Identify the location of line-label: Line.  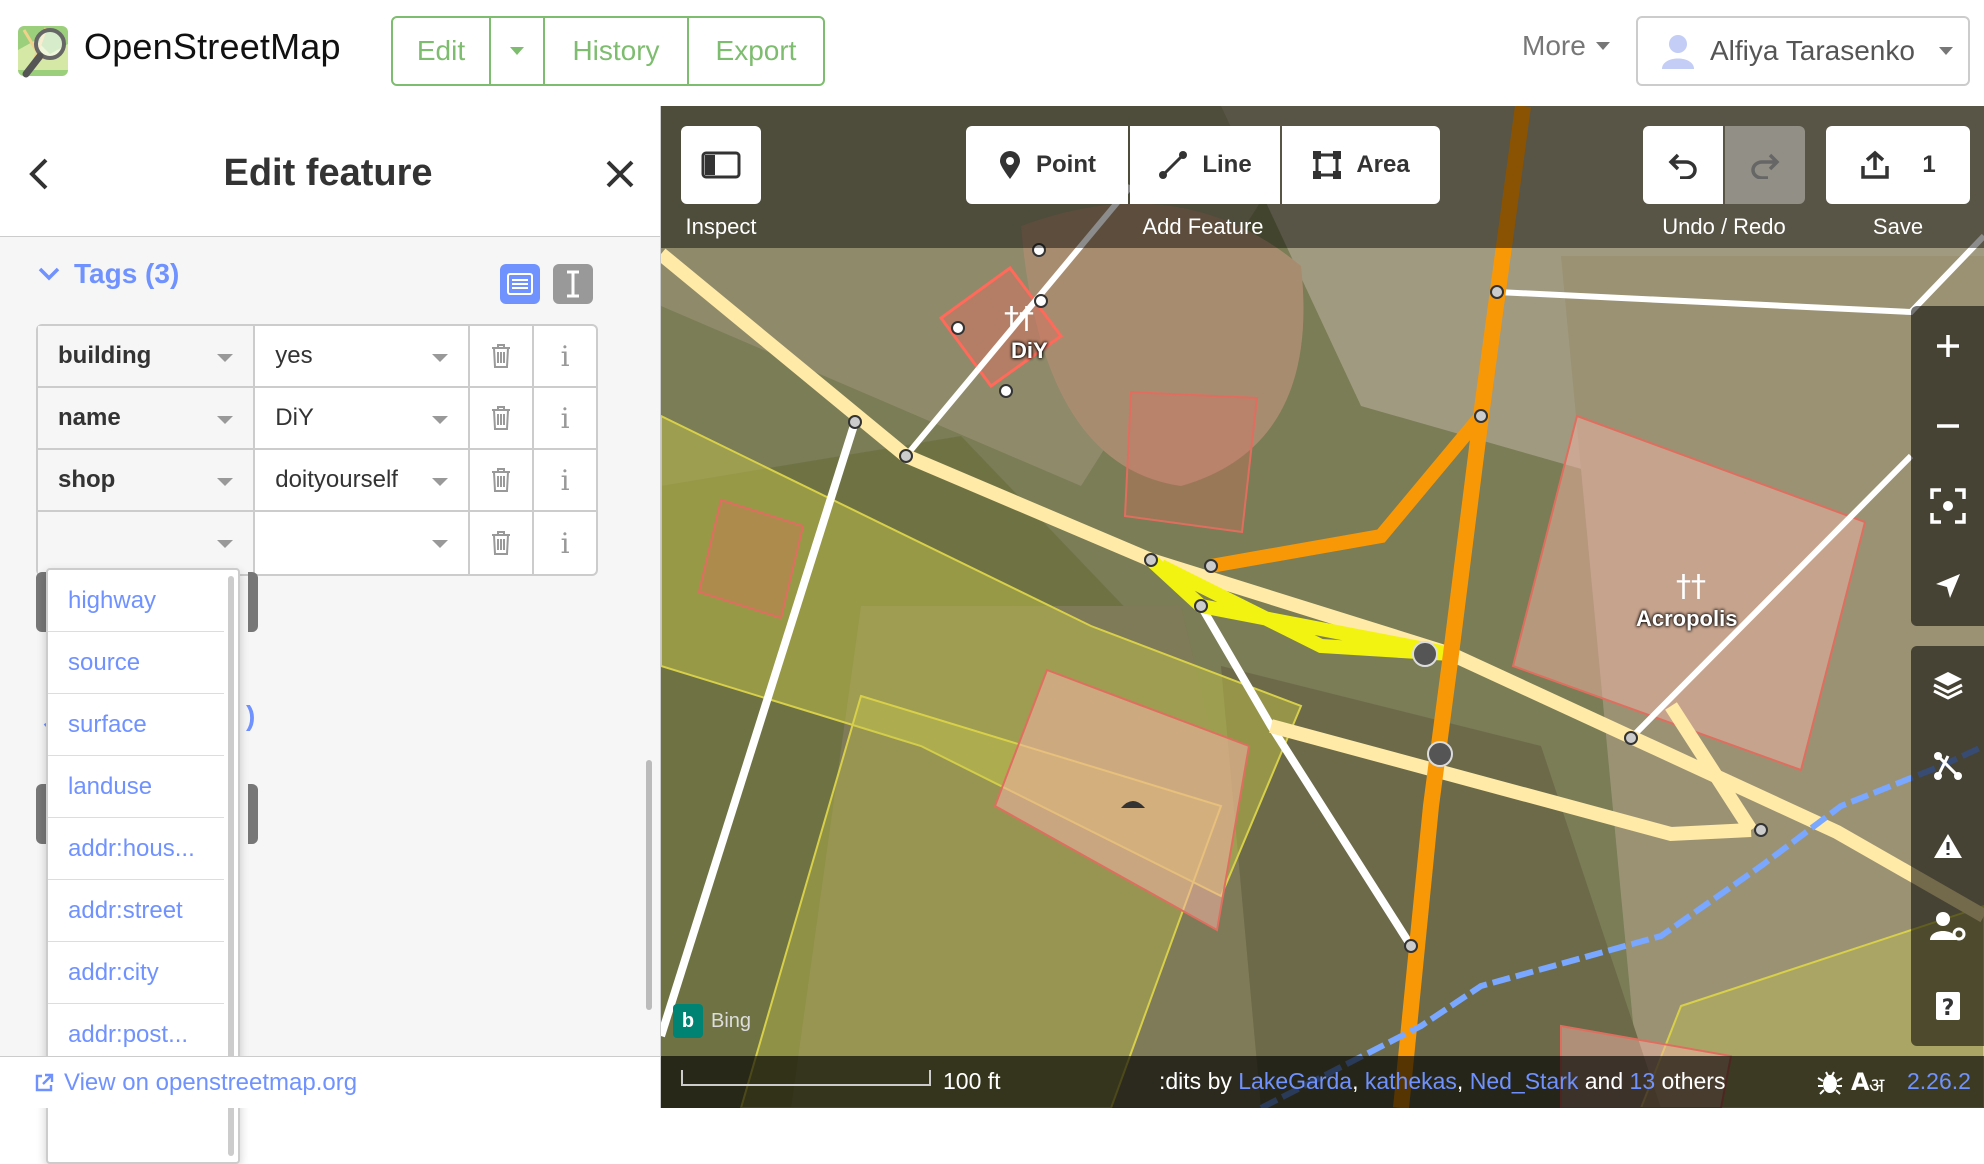
(1227, 164).